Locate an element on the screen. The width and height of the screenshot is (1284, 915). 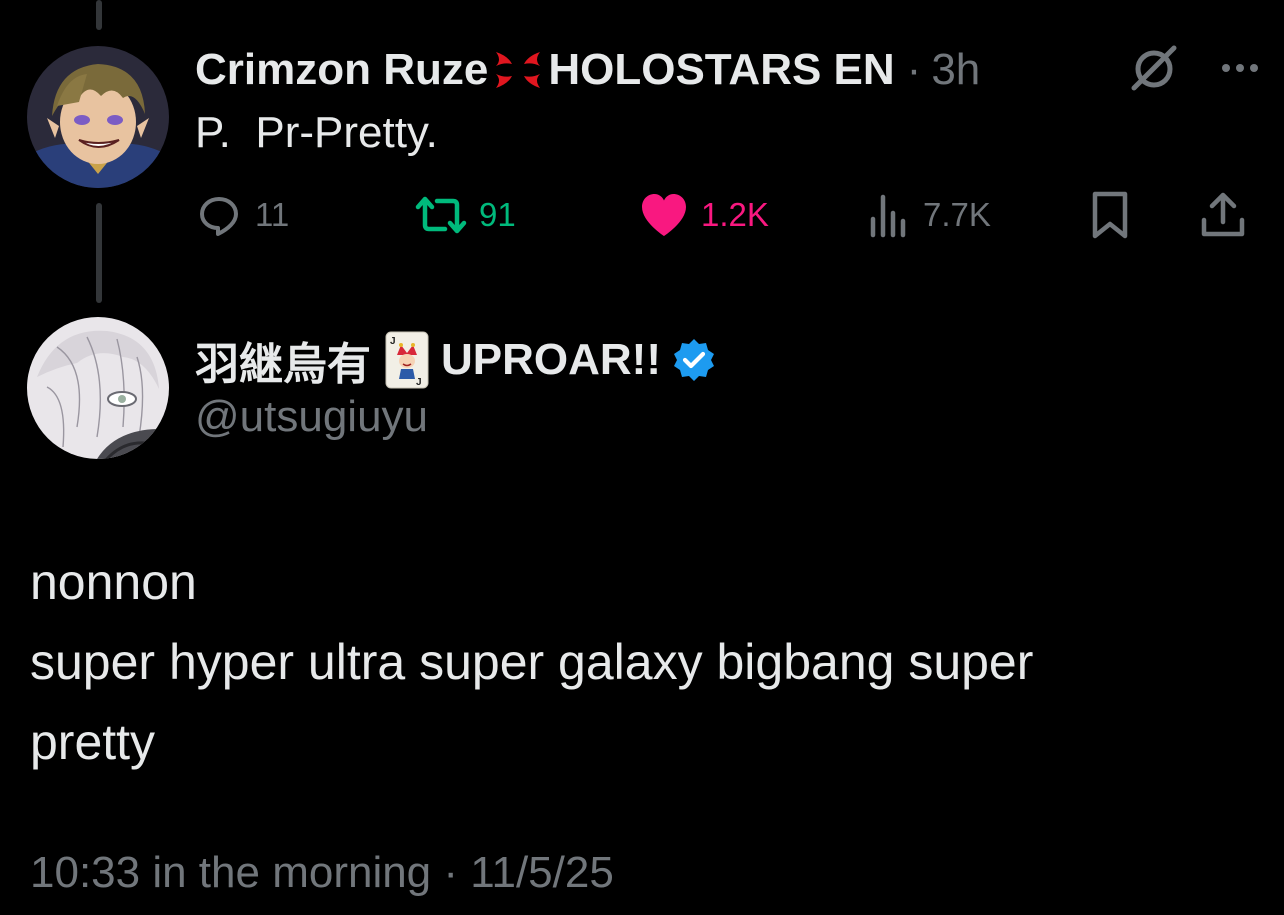
reply-button: 11 is located at coordinates (242, 215).